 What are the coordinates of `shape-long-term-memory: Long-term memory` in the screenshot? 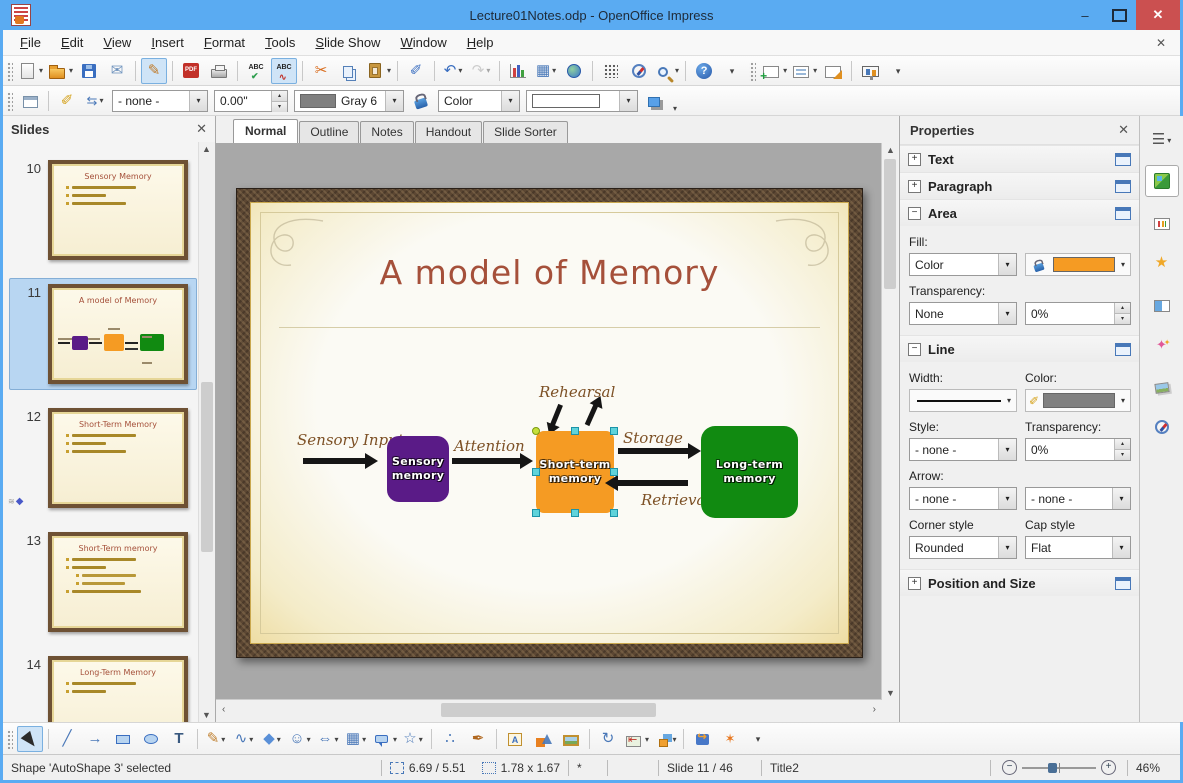 It's located at (749, 472).